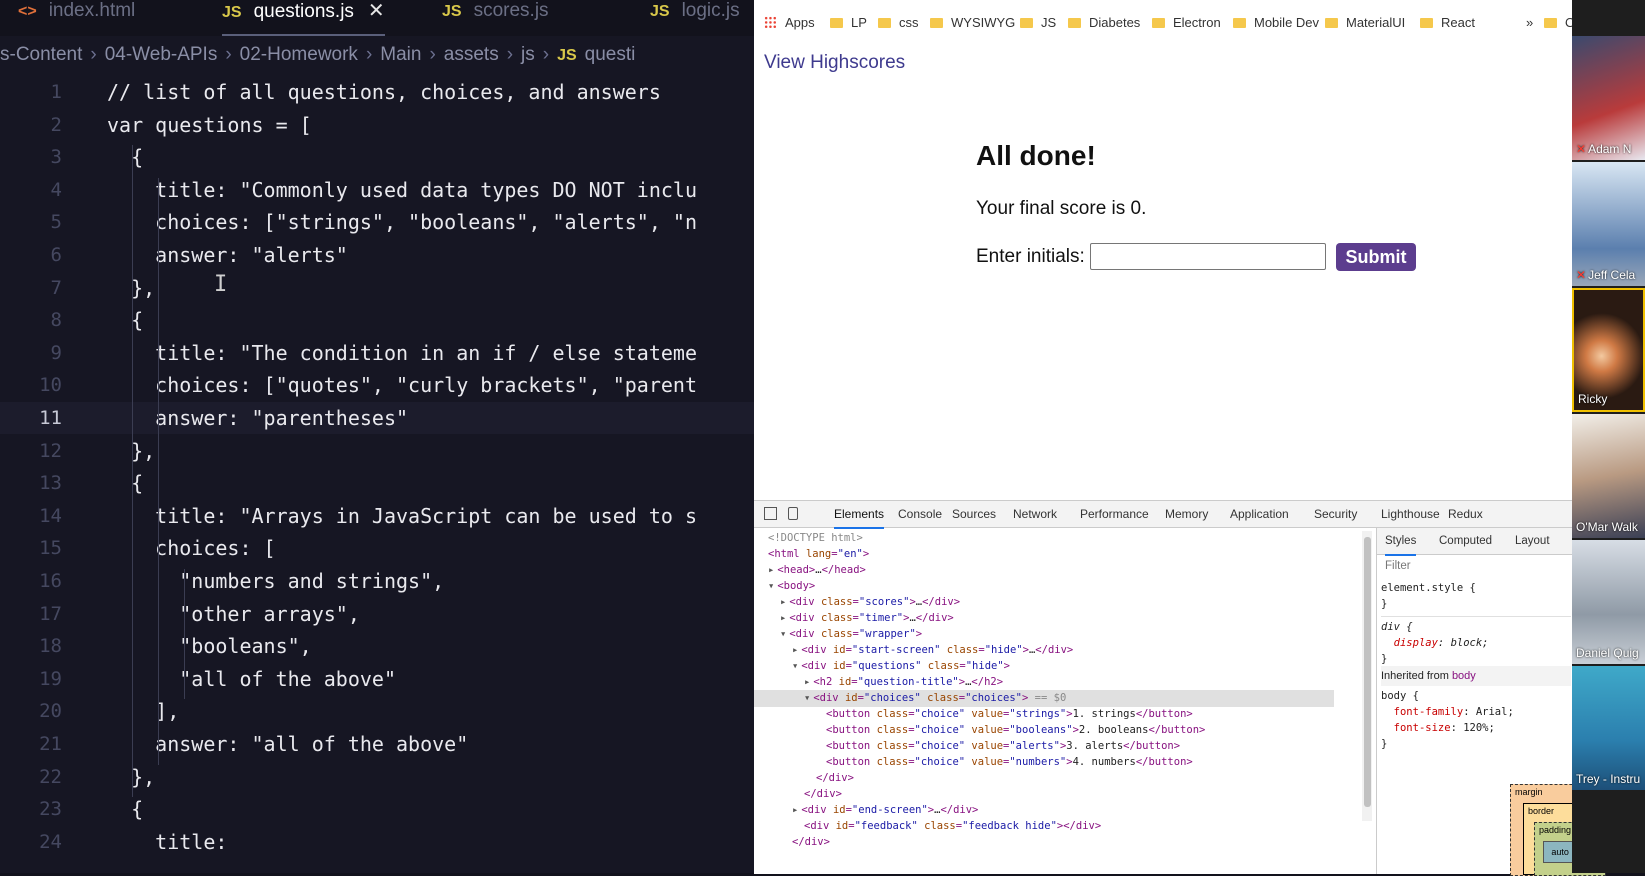  I want to click on participant-tile: ✕ Adam N, so click(1608, 98).